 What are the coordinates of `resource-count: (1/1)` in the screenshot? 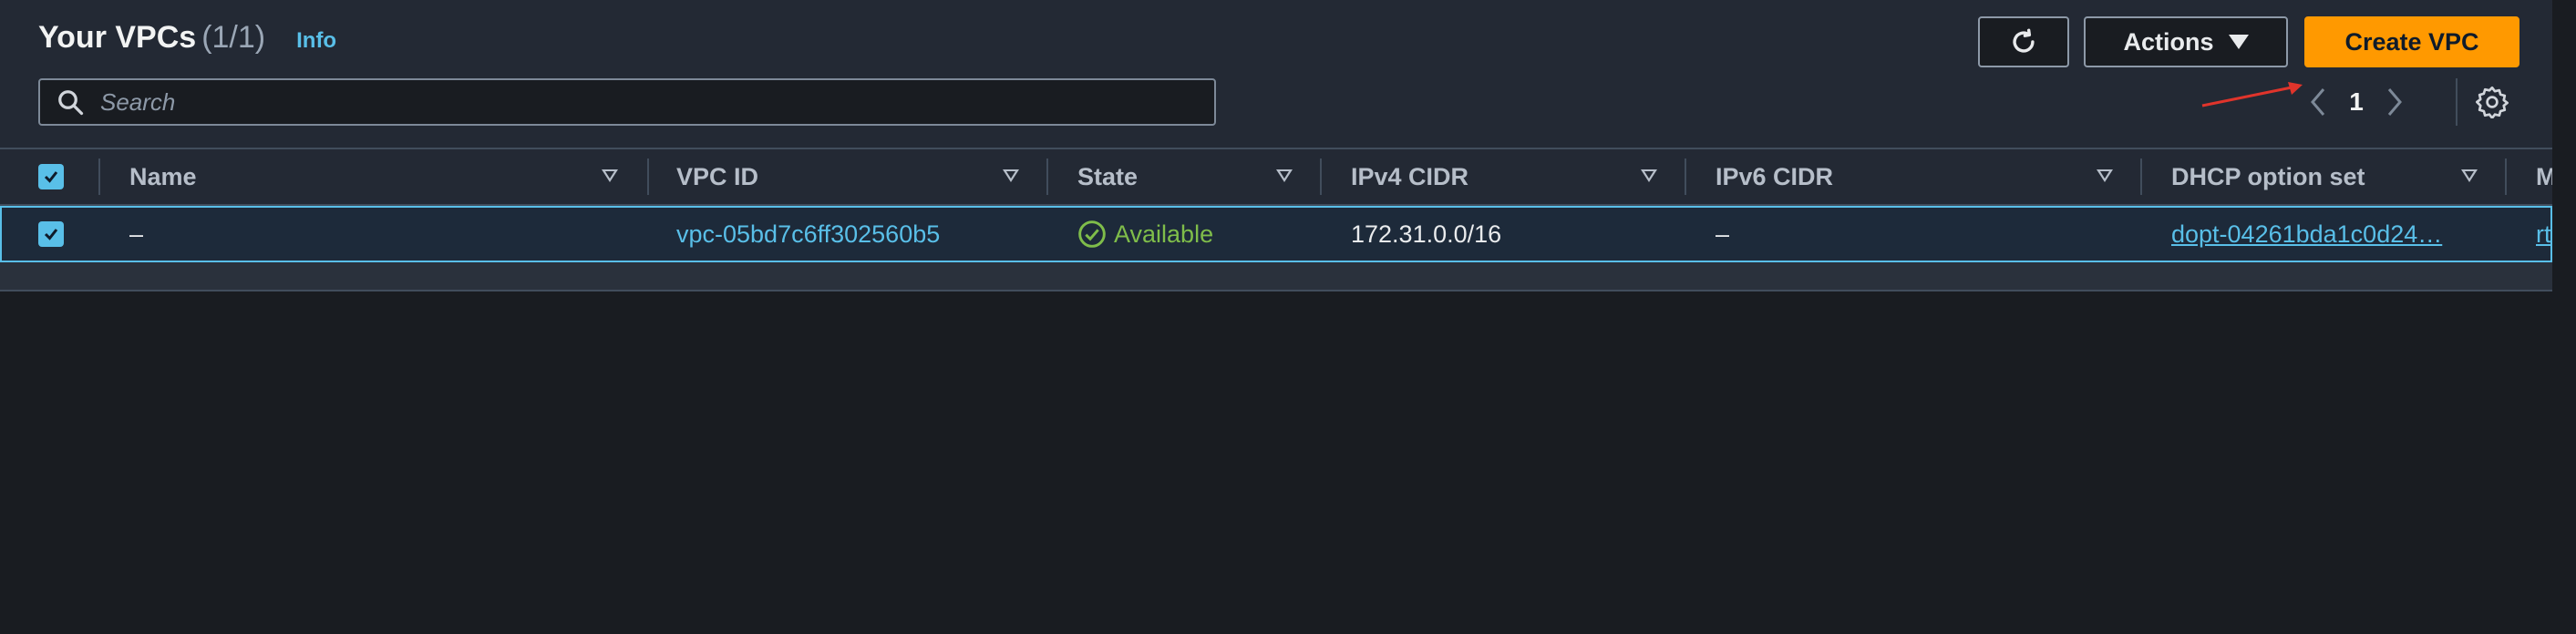 It's located at (233, 38).